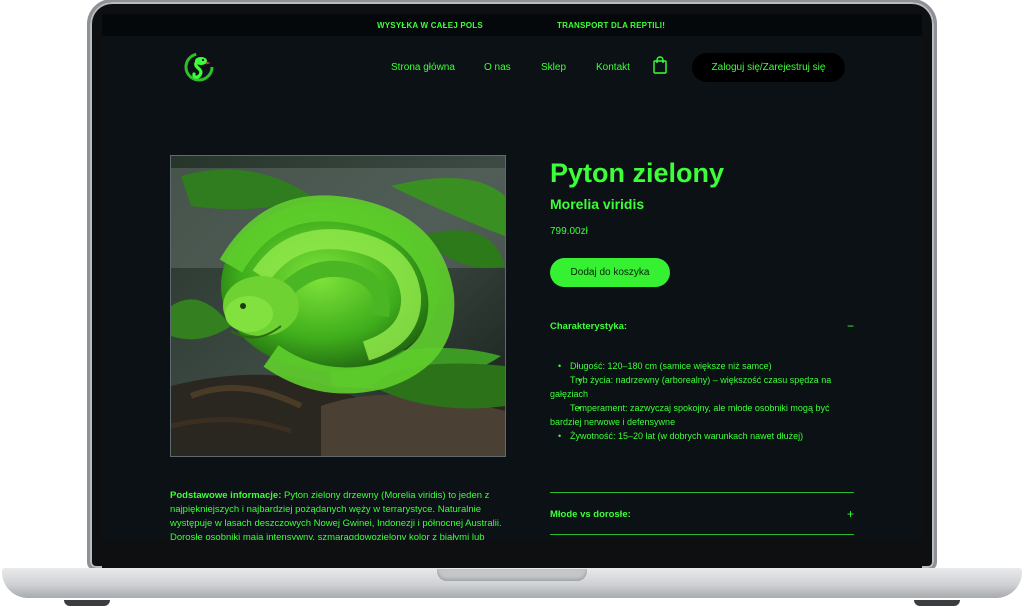 Image resolution: width=1024 pixels, height=610 pixels. I want to click on accordion-title: Charakterystyka:, so click(589, 326).